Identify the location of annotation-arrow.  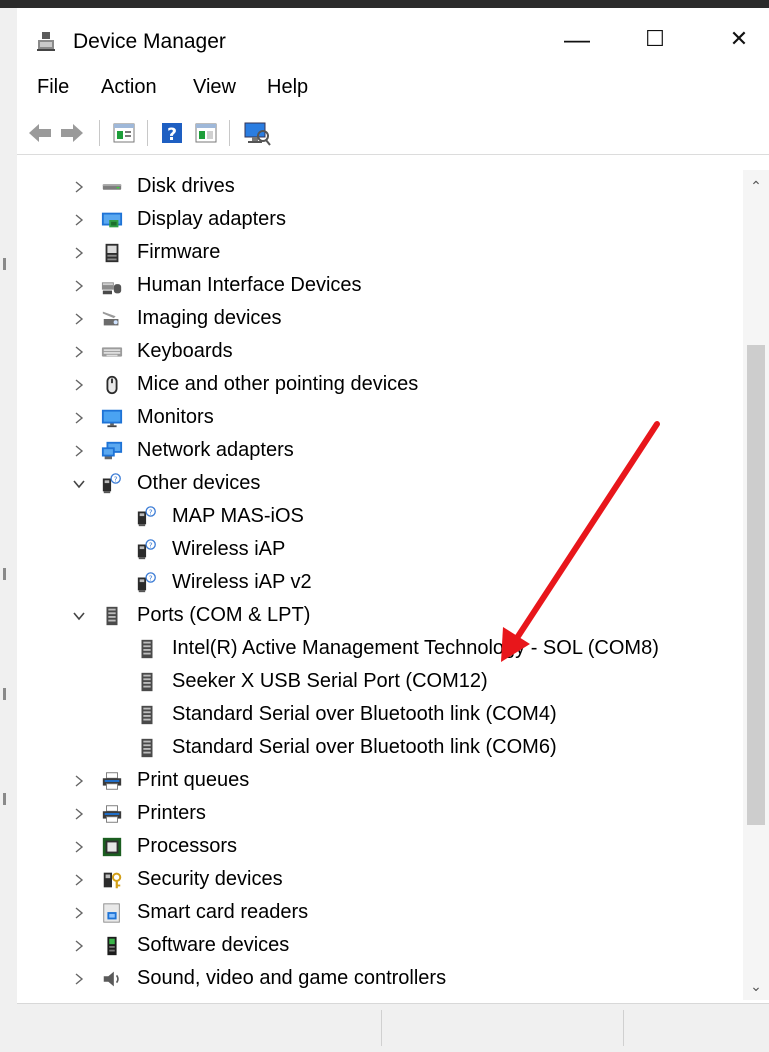
(580, 541).